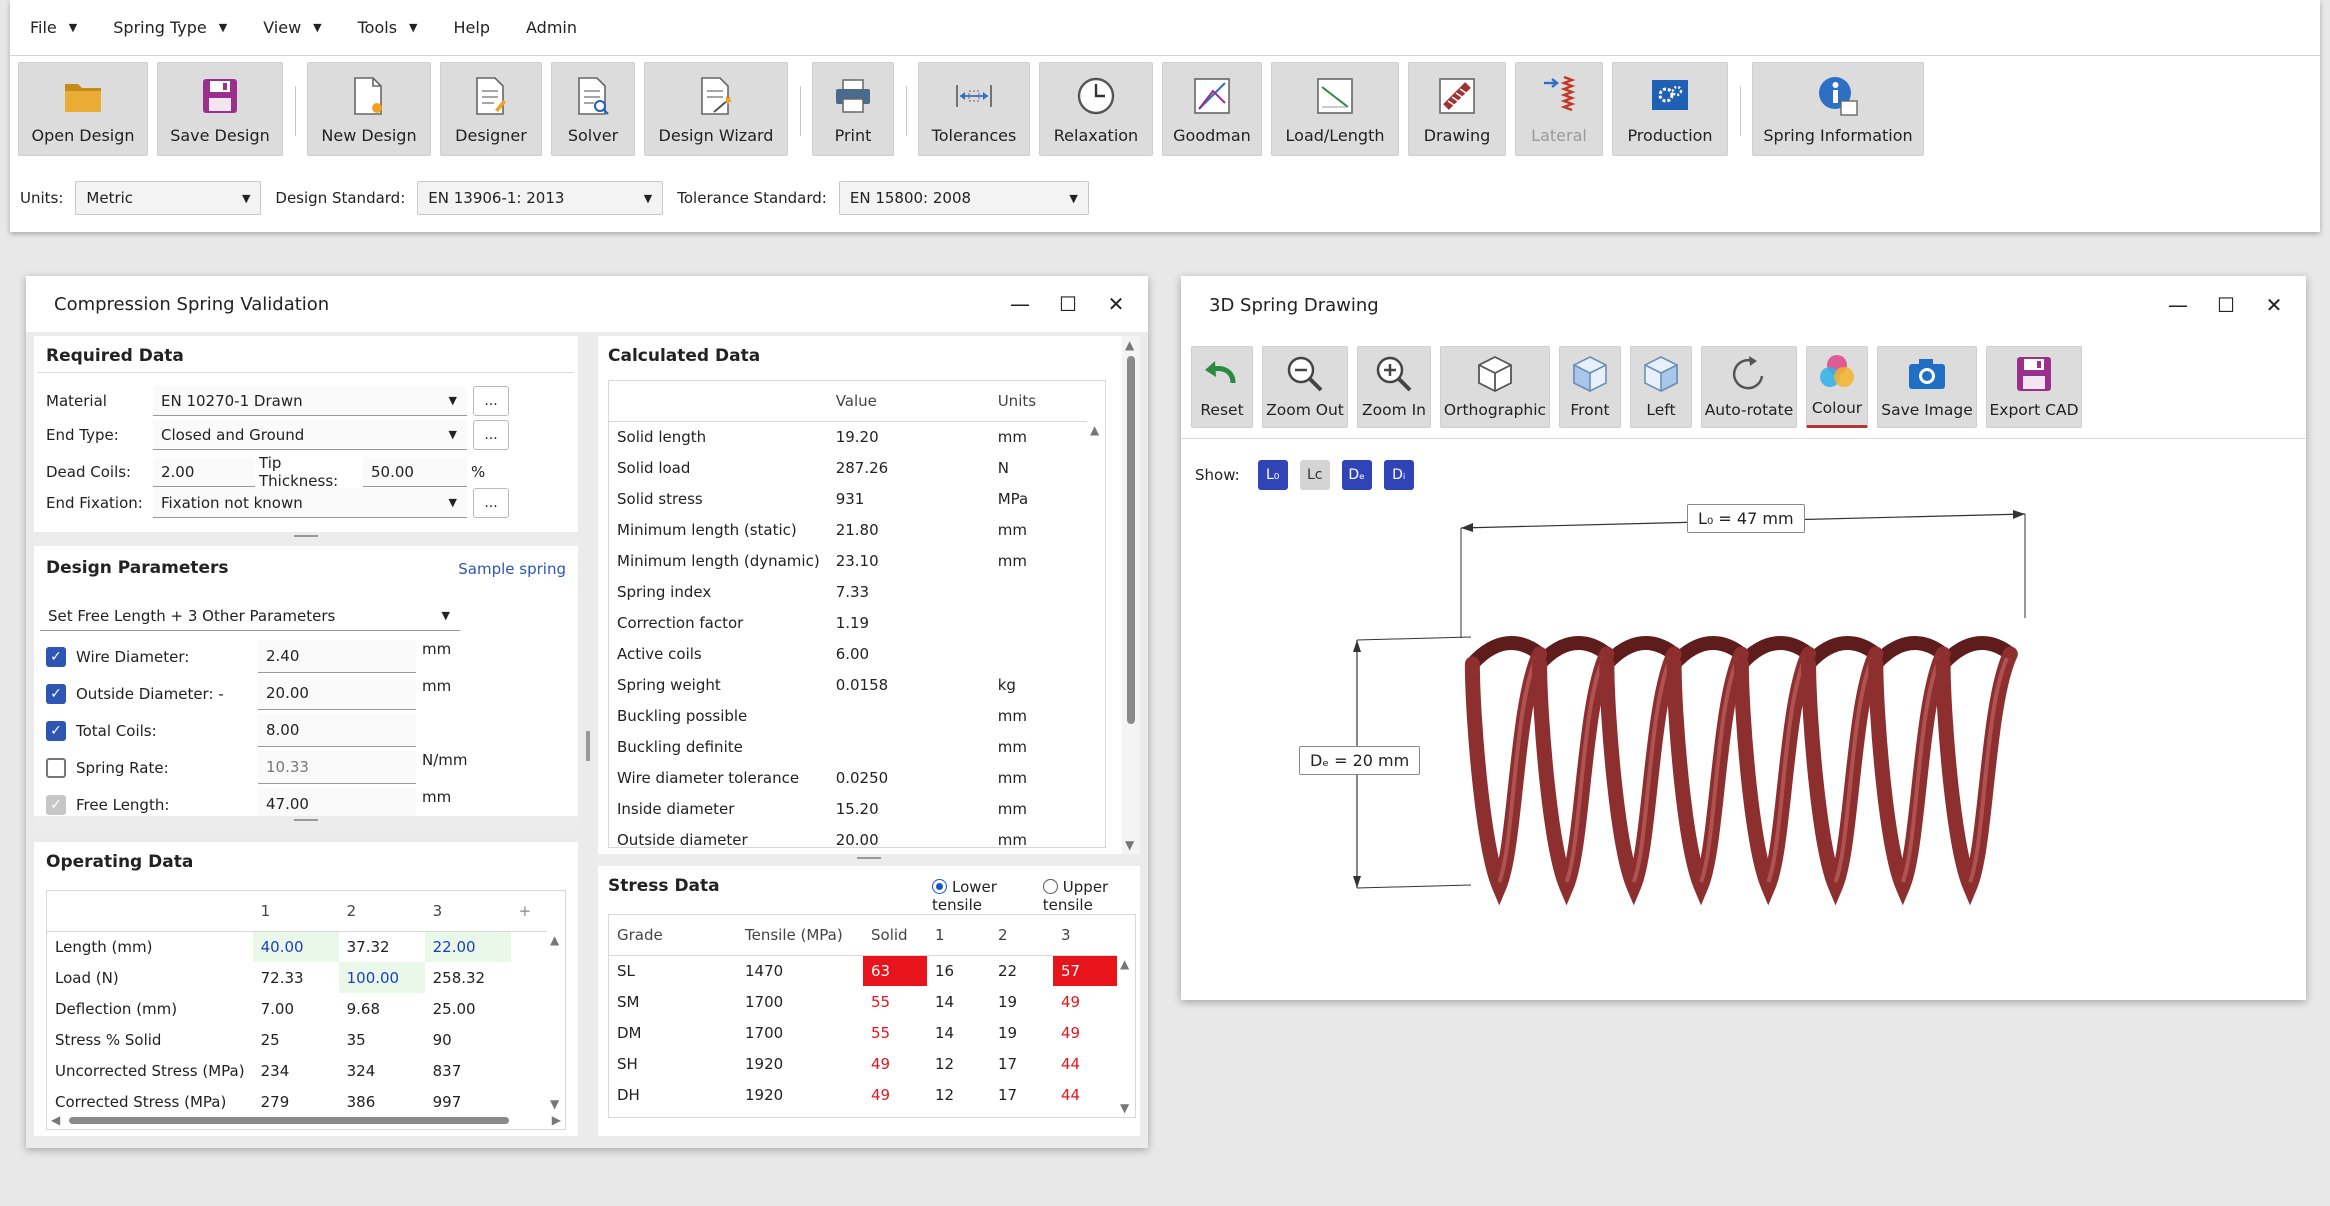  What do you see at coordinates (823, 498) in the screenshot?
I see `table-row: Solid stress 931 MPa` at bounding box center [823, 498].